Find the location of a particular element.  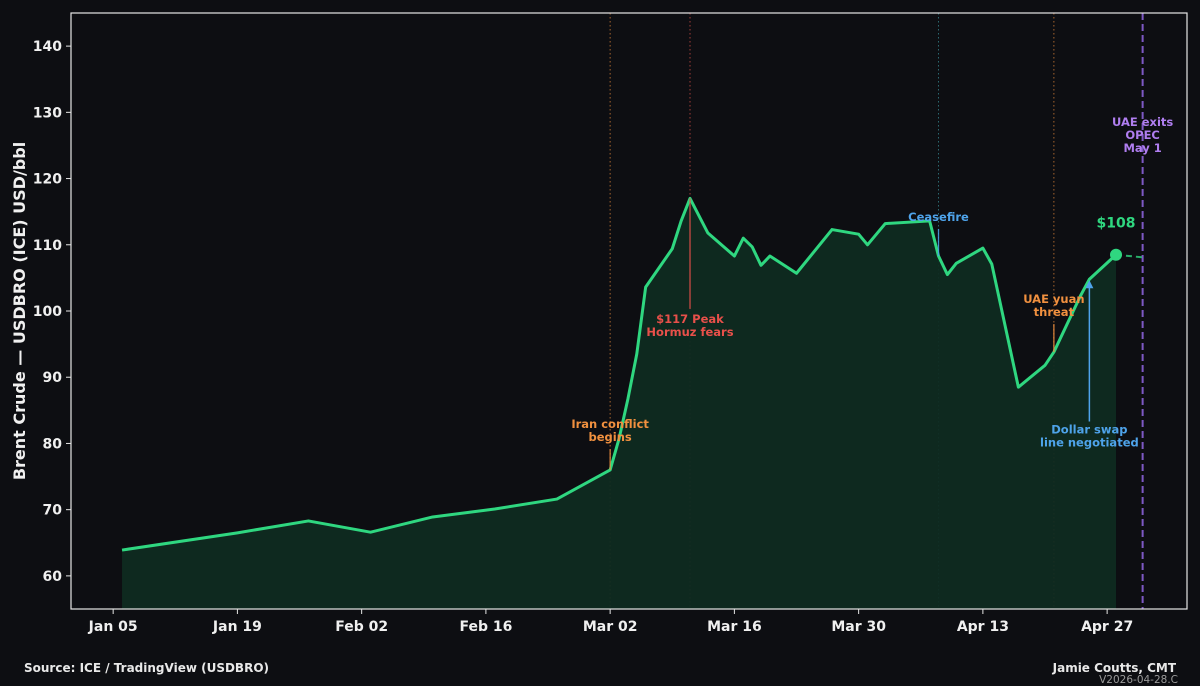

author-credit: Jamie Coutts, CMT is located at coordinates (1114, 668).